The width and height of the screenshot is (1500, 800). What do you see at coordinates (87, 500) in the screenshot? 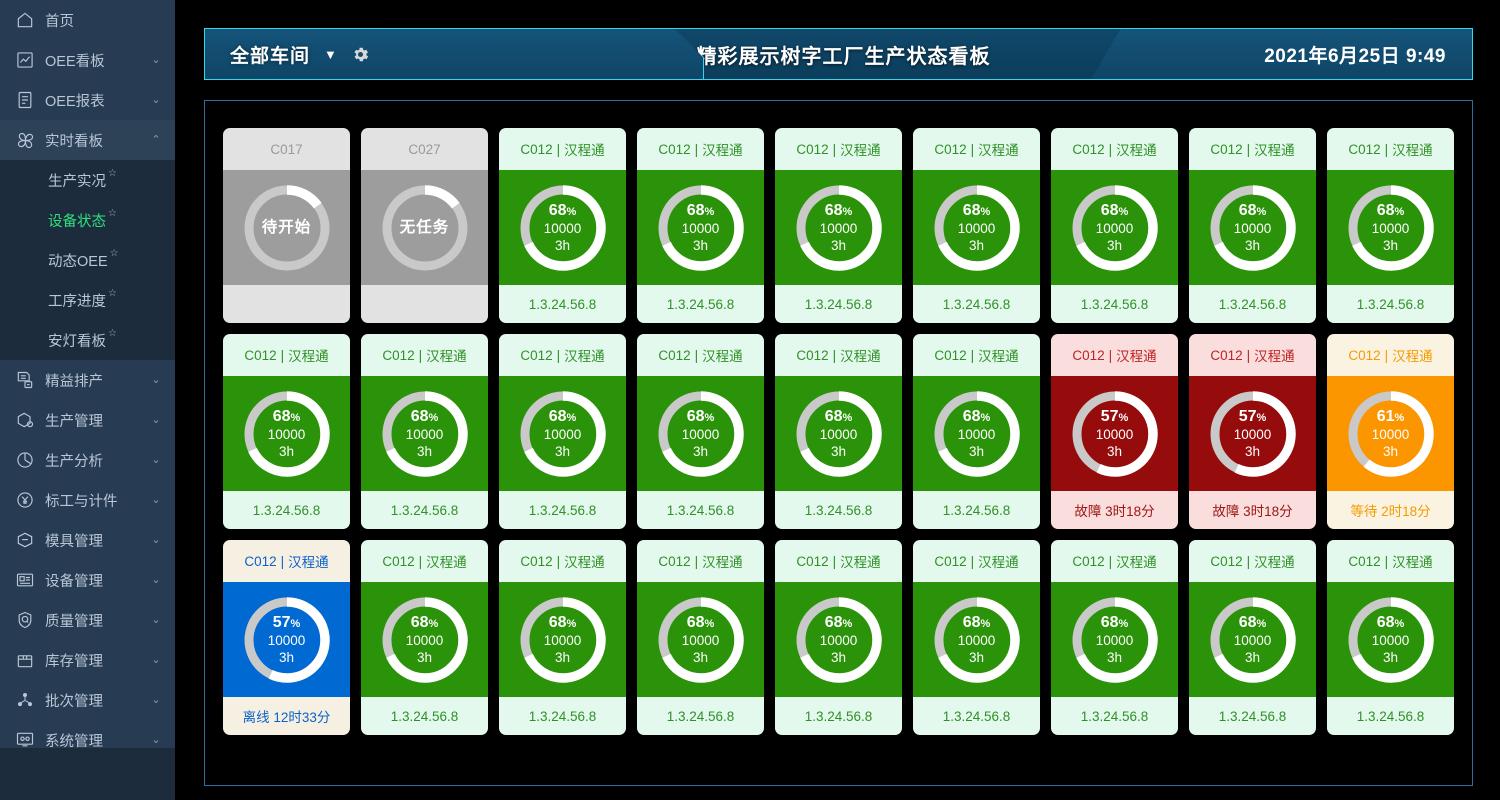
I see `sidebar-item-7: 标工与计件 ⌄` at bounding box center [87, 500].